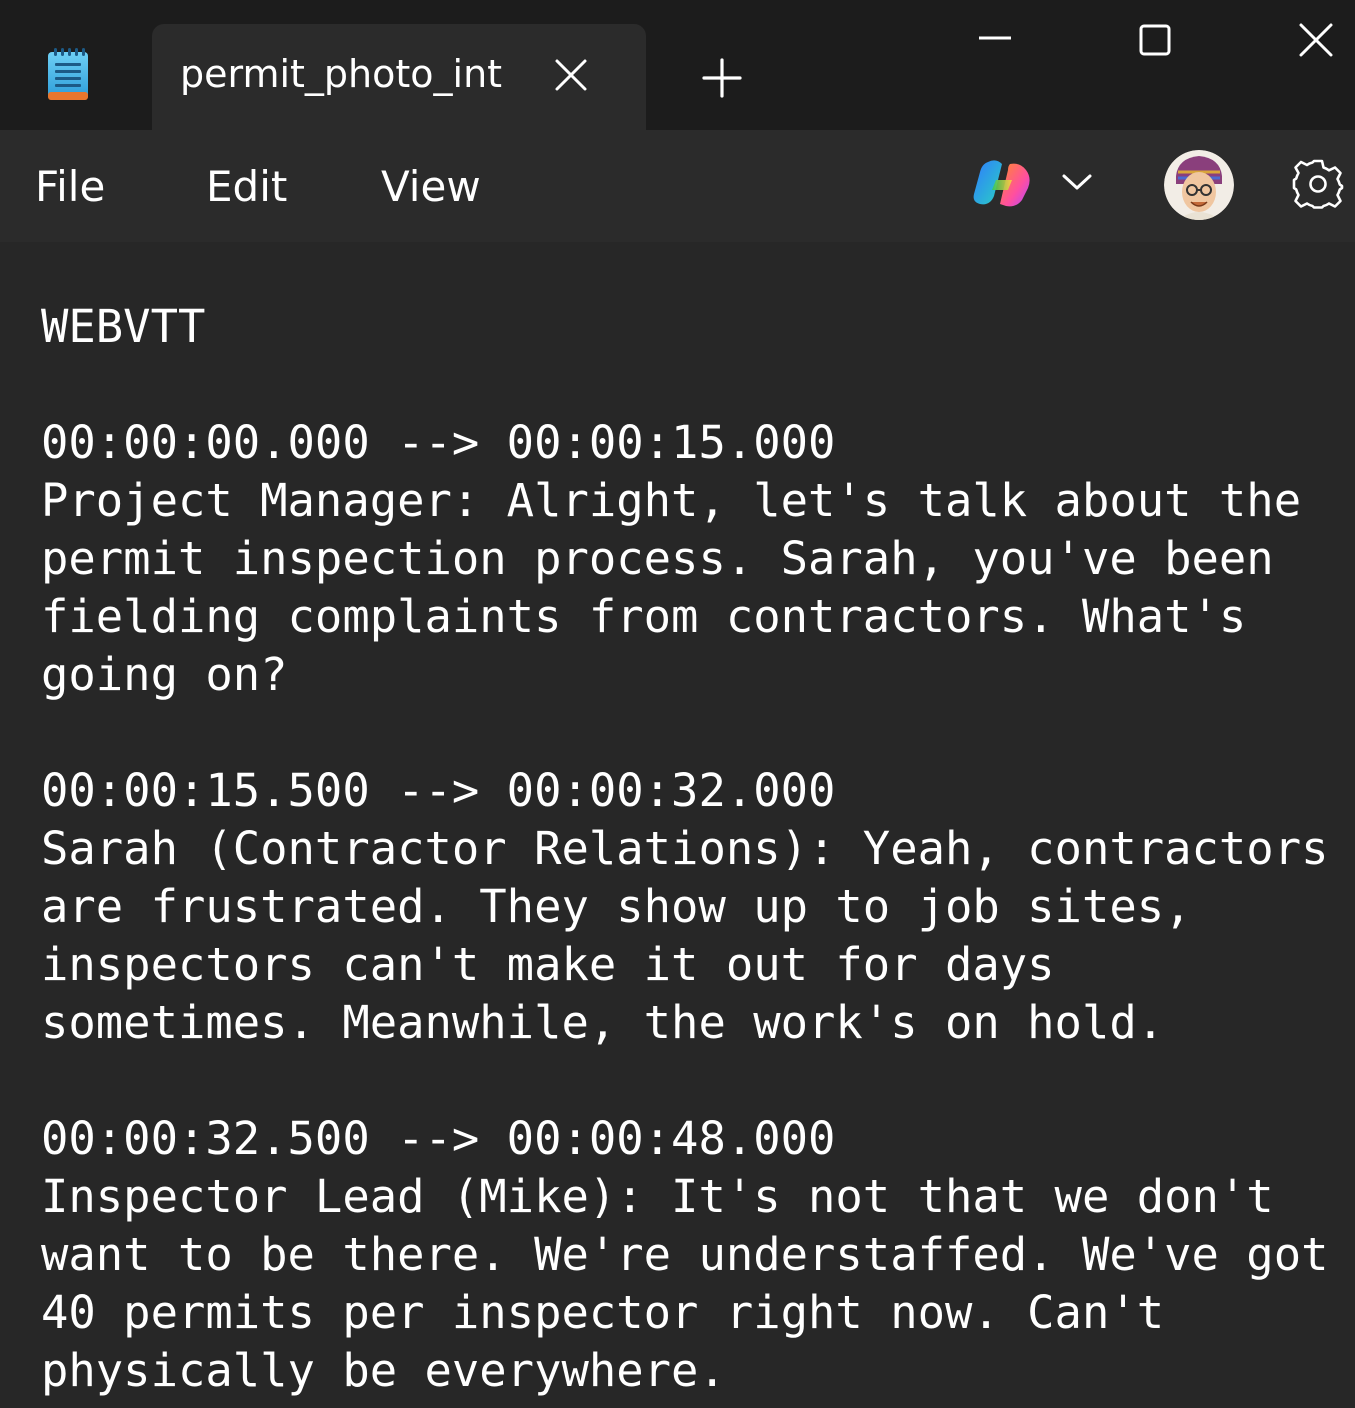 This screenshot has height=1408, width=1355. Describe the element at coordinates (68, 74) in the screenshot. I see `notepad-icon` at that location.